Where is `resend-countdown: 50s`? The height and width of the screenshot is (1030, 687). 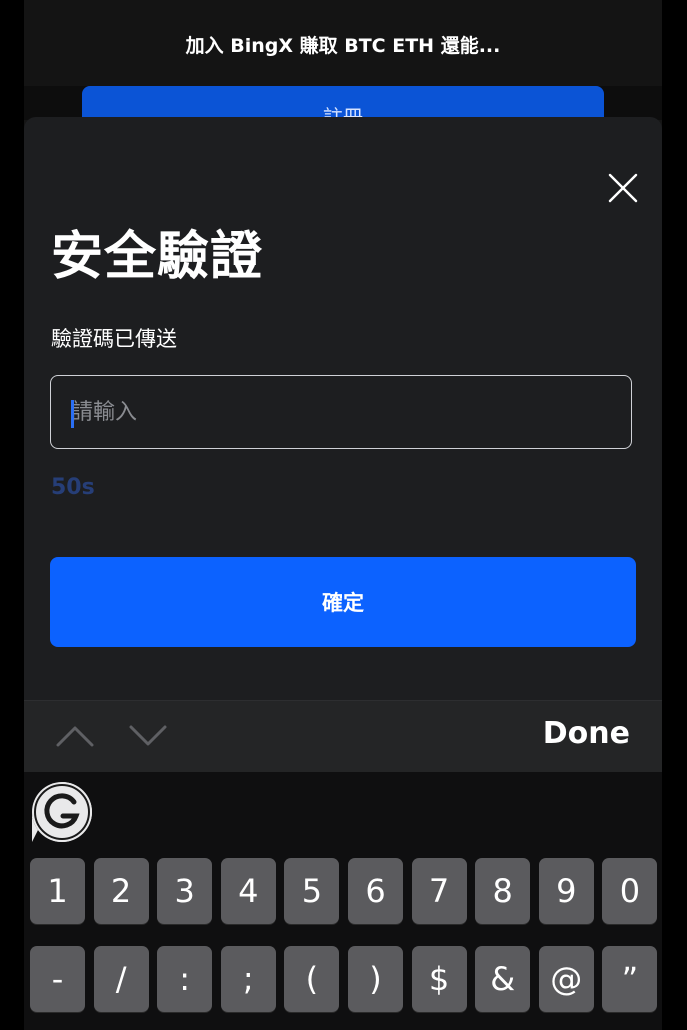 resend-countdown: 50s is located at coordinates (73, 487).